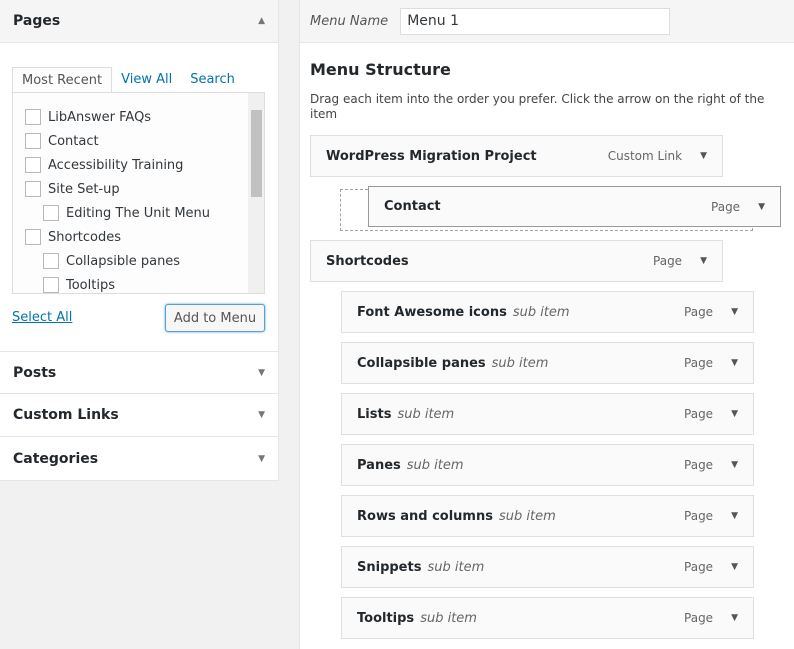 This screenshot has height=649, width=794. What do you see at coordinates (421, 567) in the screenshot?
I see `menu-item-title: Snippets sub item` at bounding box center [421, 567].